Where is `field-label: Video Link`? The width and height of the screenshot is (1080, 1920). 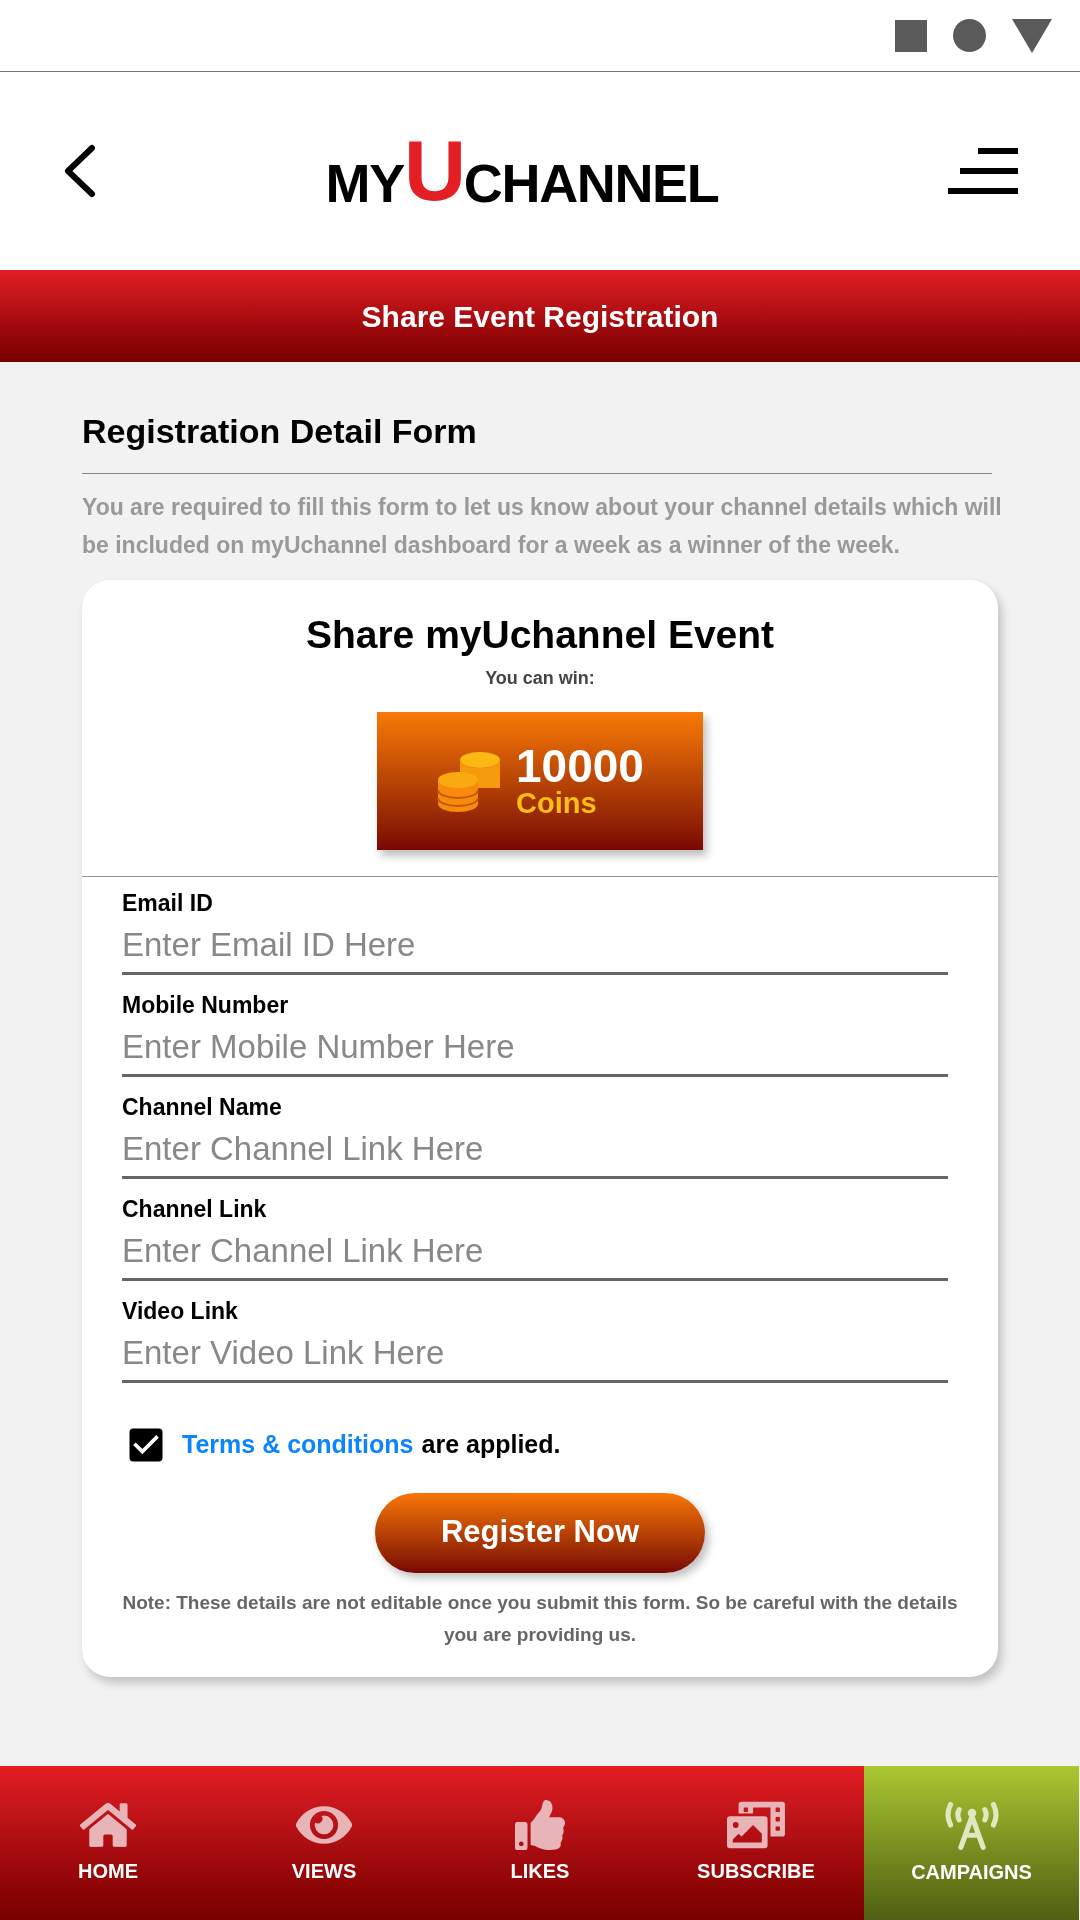 field-label: Video Link is located at coordinates (180, 1311).